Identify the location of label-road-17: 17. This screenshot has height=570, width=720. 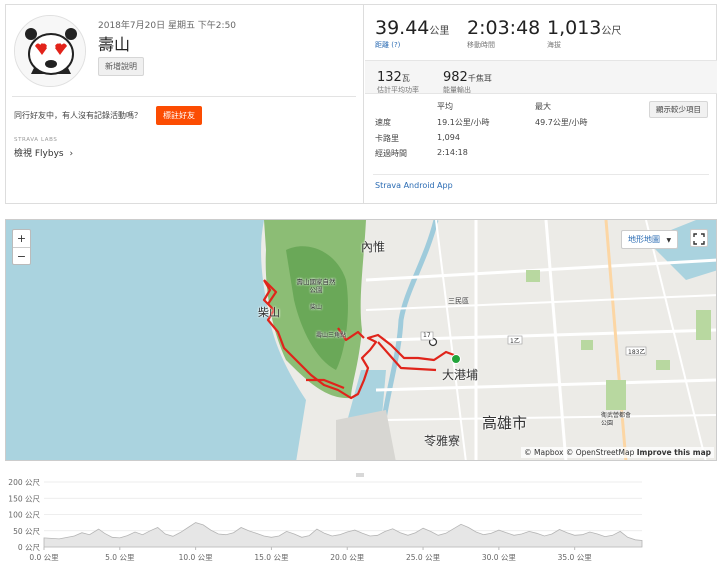
(427, 335).